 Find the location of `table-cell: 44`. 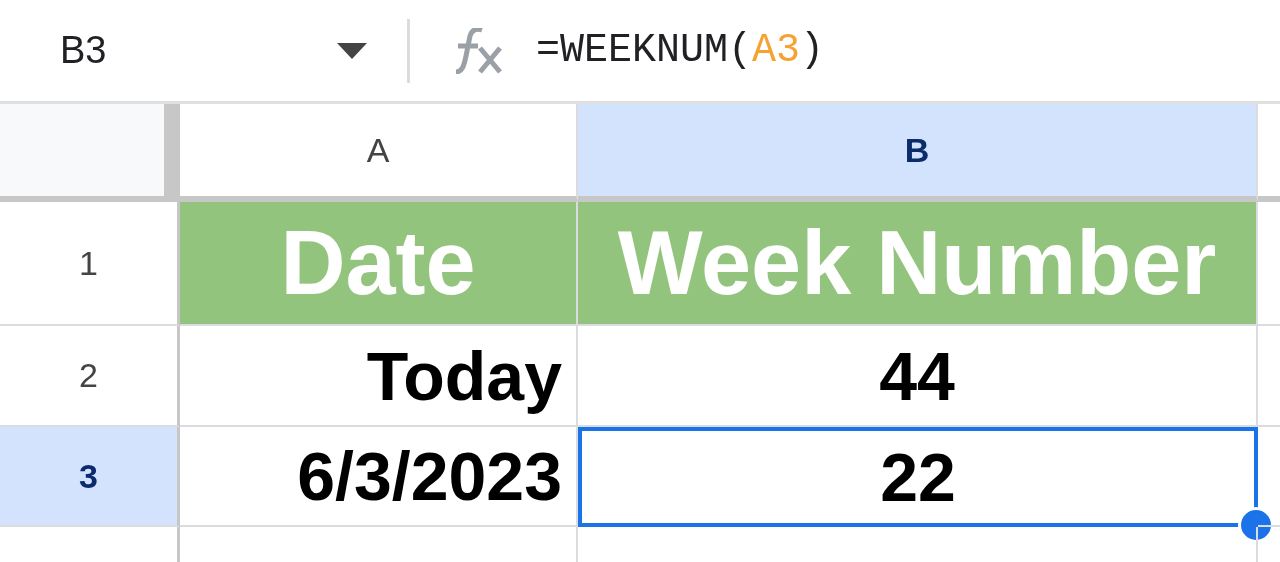

table-cell: 44 is located at coordinates (918, 376).